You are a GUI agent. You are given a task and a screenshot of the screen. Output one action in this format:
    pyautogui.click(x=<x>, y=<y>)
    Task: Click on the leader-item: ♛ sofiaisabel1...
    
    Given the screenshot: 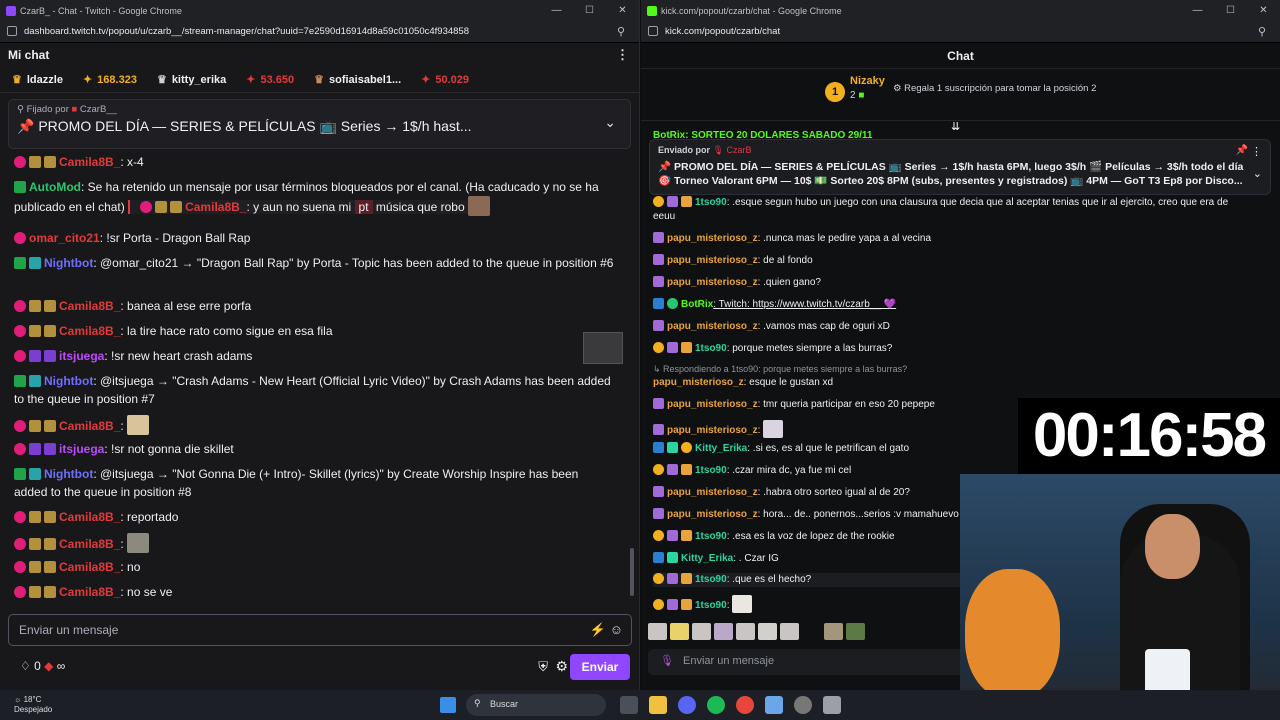 What is the action you would take?
    pyautogui.click(x=357, y=80)
    